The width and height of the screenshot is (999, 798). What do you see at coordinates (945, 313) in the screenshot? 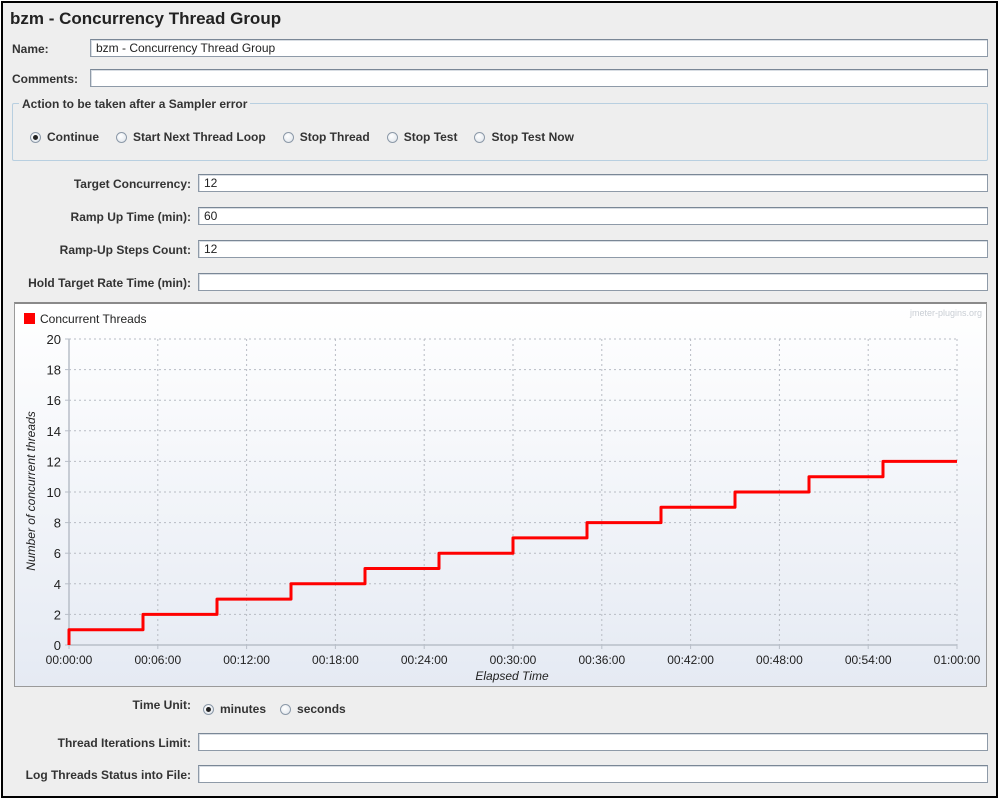
I see `watermark: jmeter-plugins.org` at bounding box center [945, 313].